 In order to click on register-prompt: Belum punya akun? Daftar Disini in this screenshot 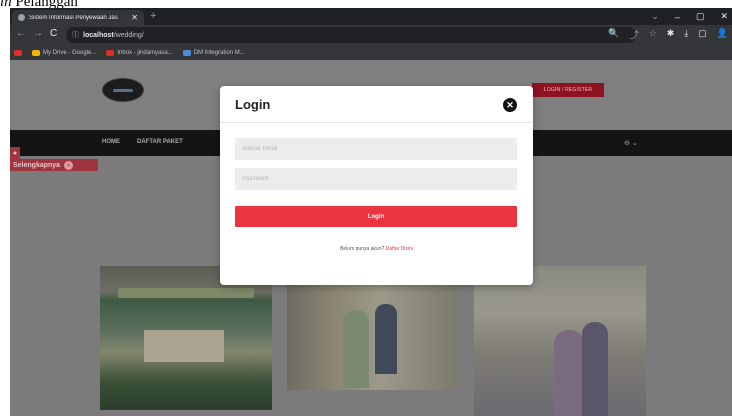, I will do `click(376, 249)`.